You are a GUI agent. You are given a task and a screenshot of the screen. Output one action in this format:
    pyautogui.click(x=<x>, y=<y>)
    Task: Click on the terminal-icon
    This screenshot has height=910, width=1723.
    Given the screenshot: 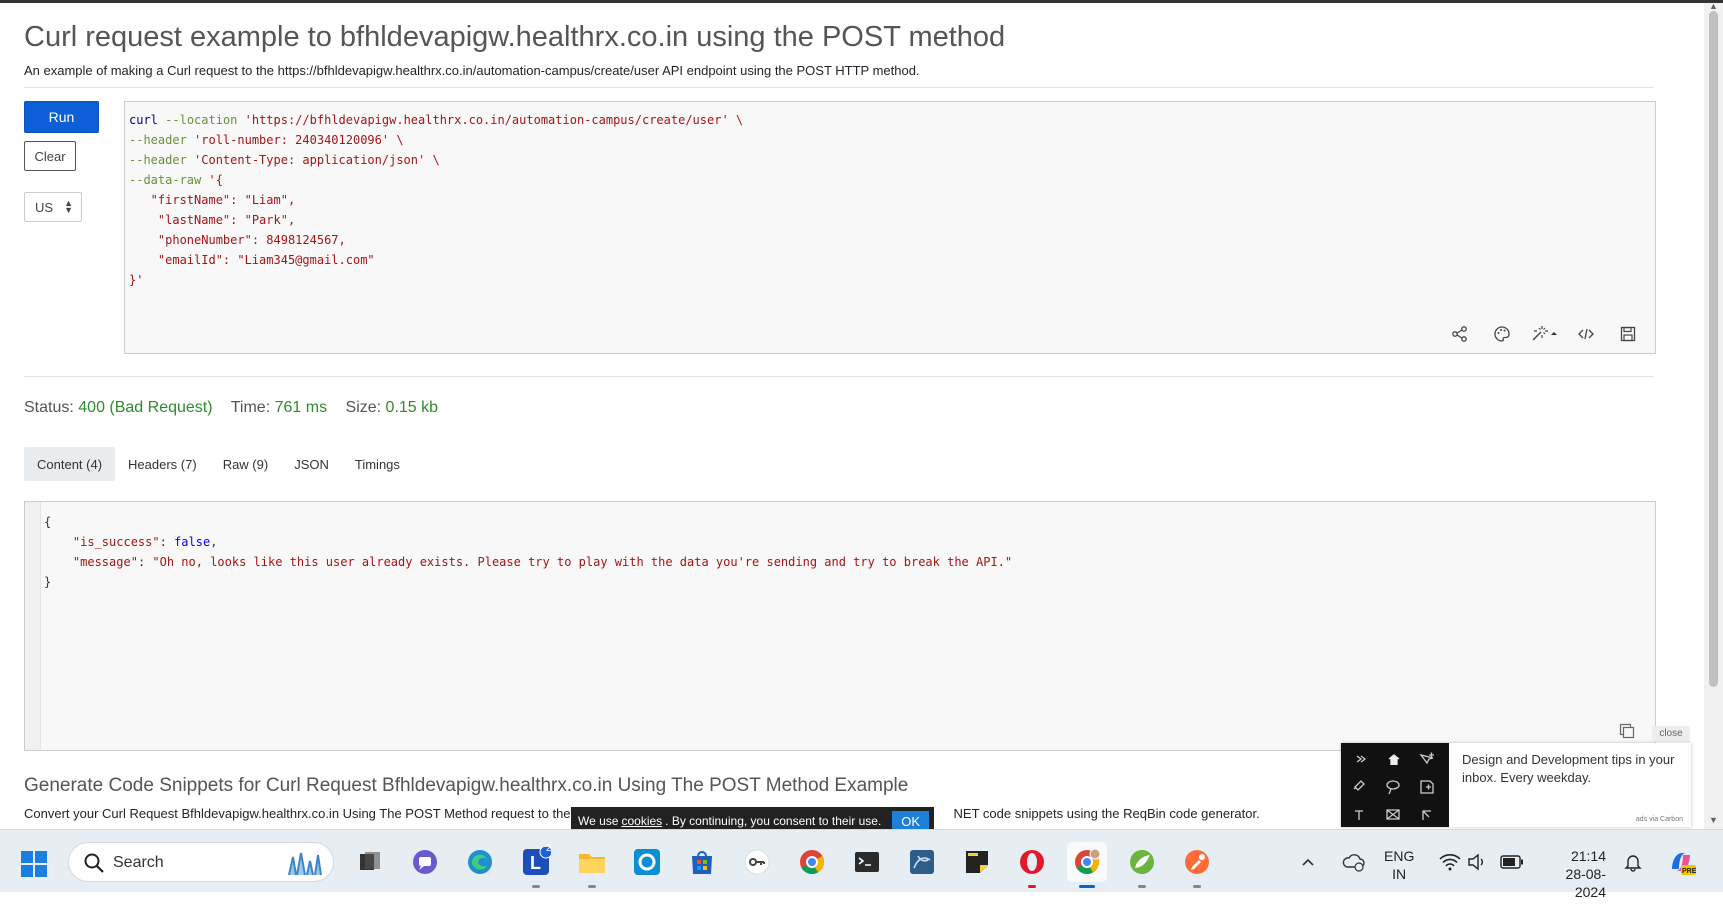 What is the action you would take?
    pyautogui.click(x=867, y=862)
    